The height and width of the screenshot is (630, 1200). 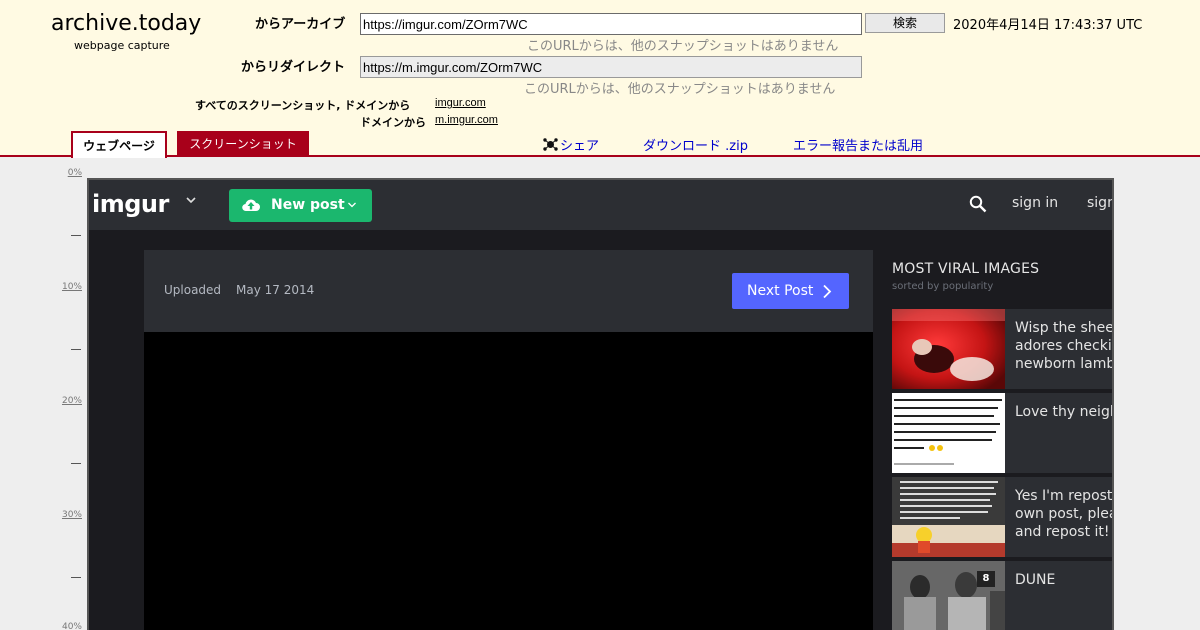 What do you see at coordinates (126, 23) in the screenshot?
I see `archive-logo-title: archive.today` at bounding box center [126, 23].